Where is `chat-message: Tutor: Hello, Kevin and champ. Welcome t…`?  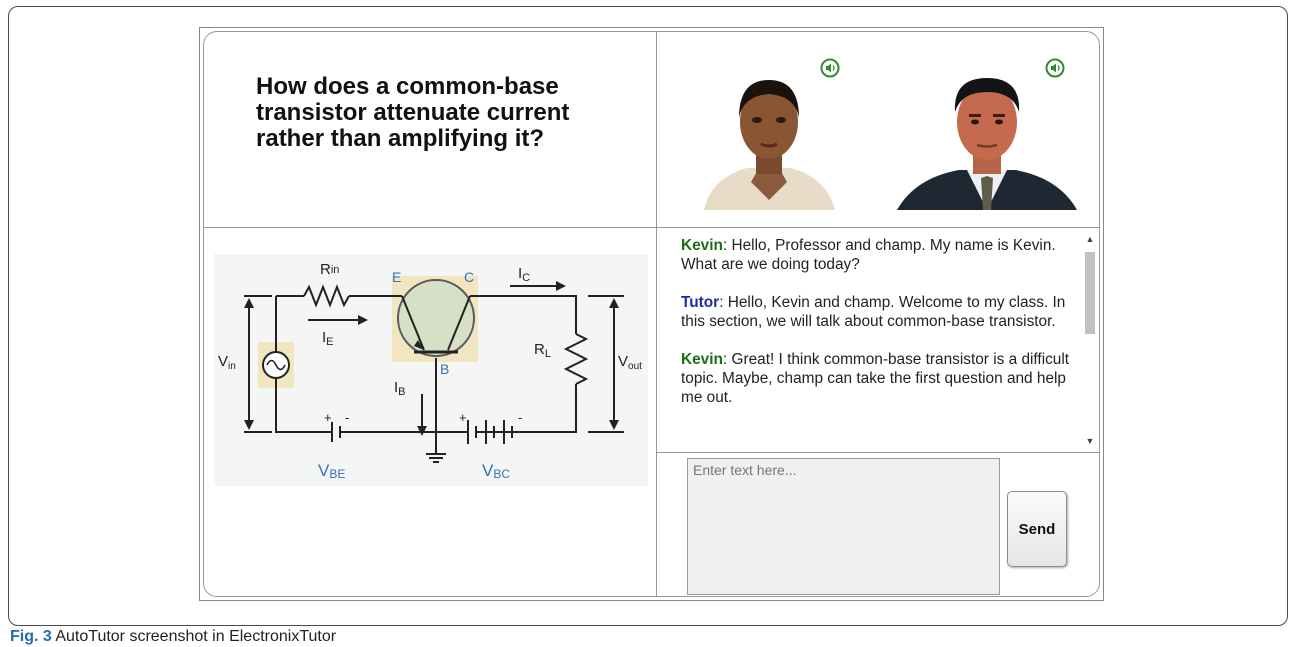 chat-message: Tutor: Hello, Kevin and champ. Welcome t… is located at coordinates (876, 312).